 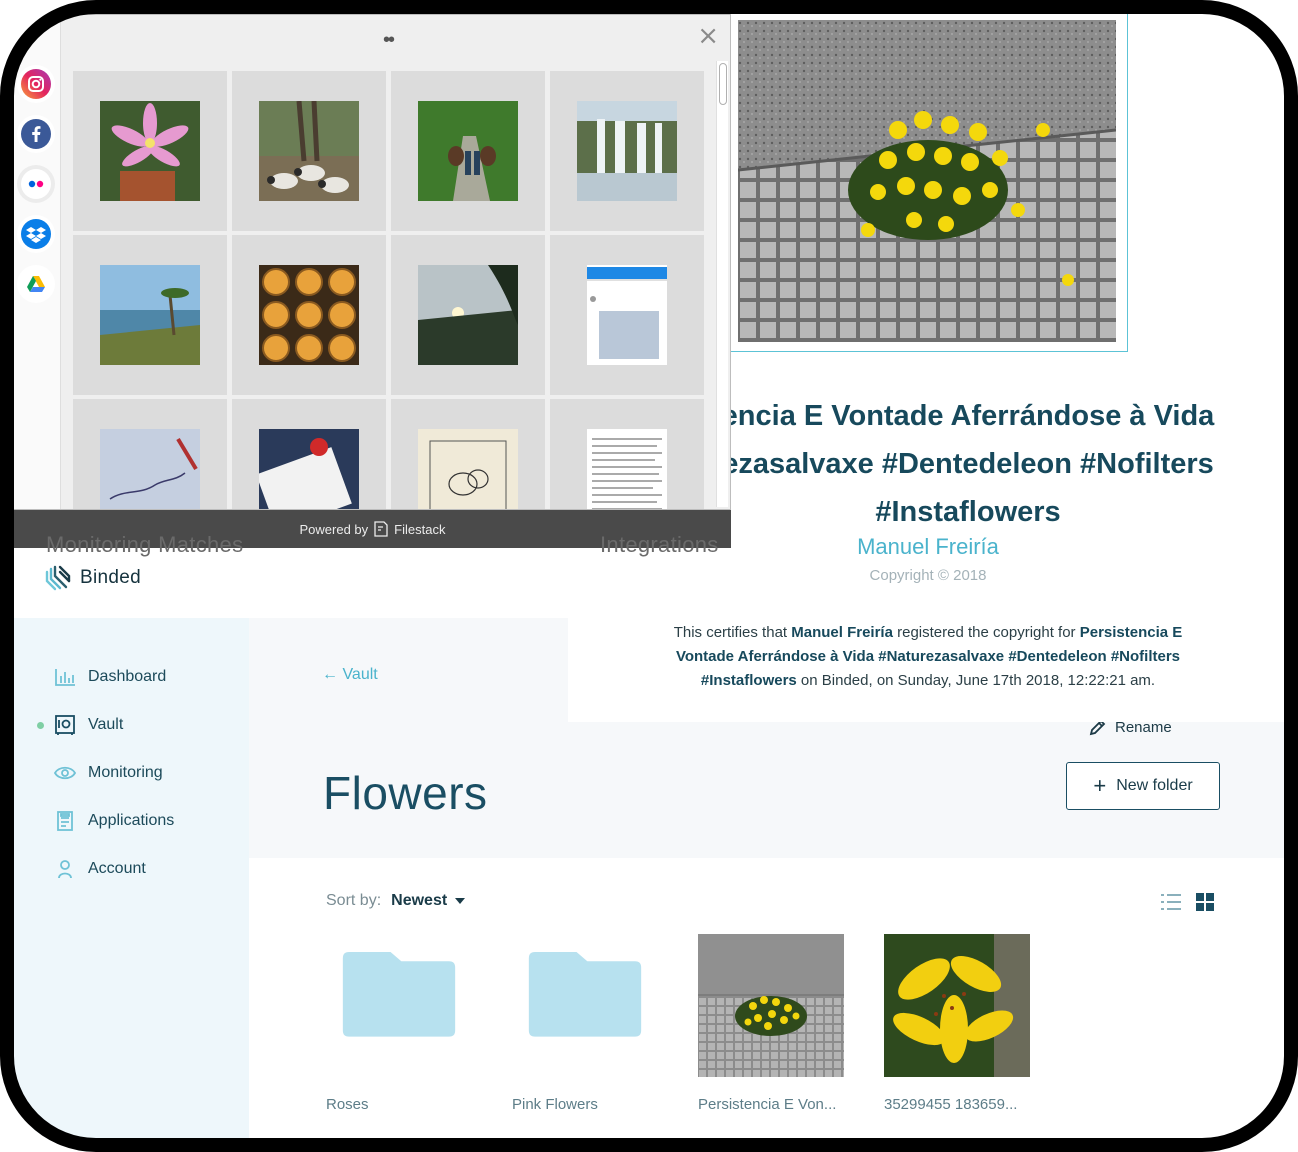 I want to click on text-document-photo, so click(x=627, y=469).